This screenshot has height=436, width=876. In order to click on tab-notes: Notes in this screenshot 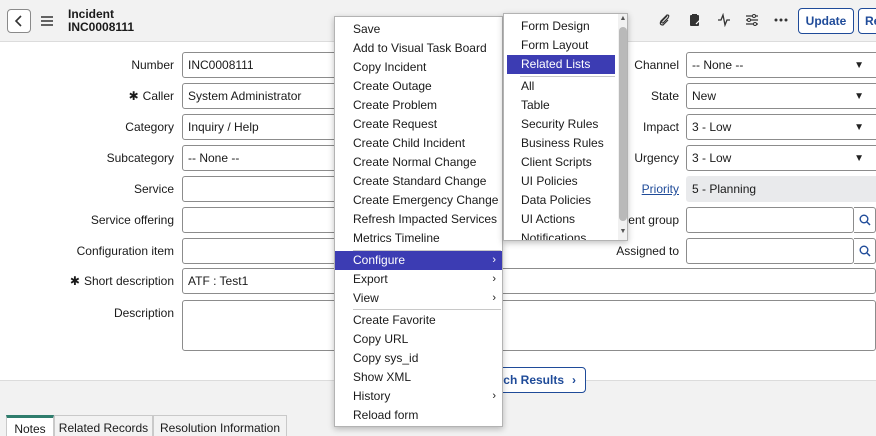, I will do `click(30, 425)`.